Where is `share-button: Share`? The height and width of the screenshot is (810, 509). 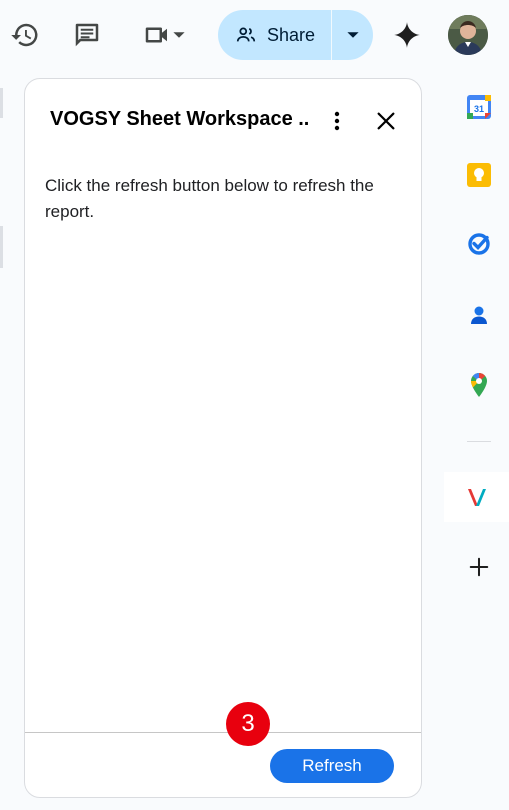
share-button: Share is located at coordinates (275, 35).